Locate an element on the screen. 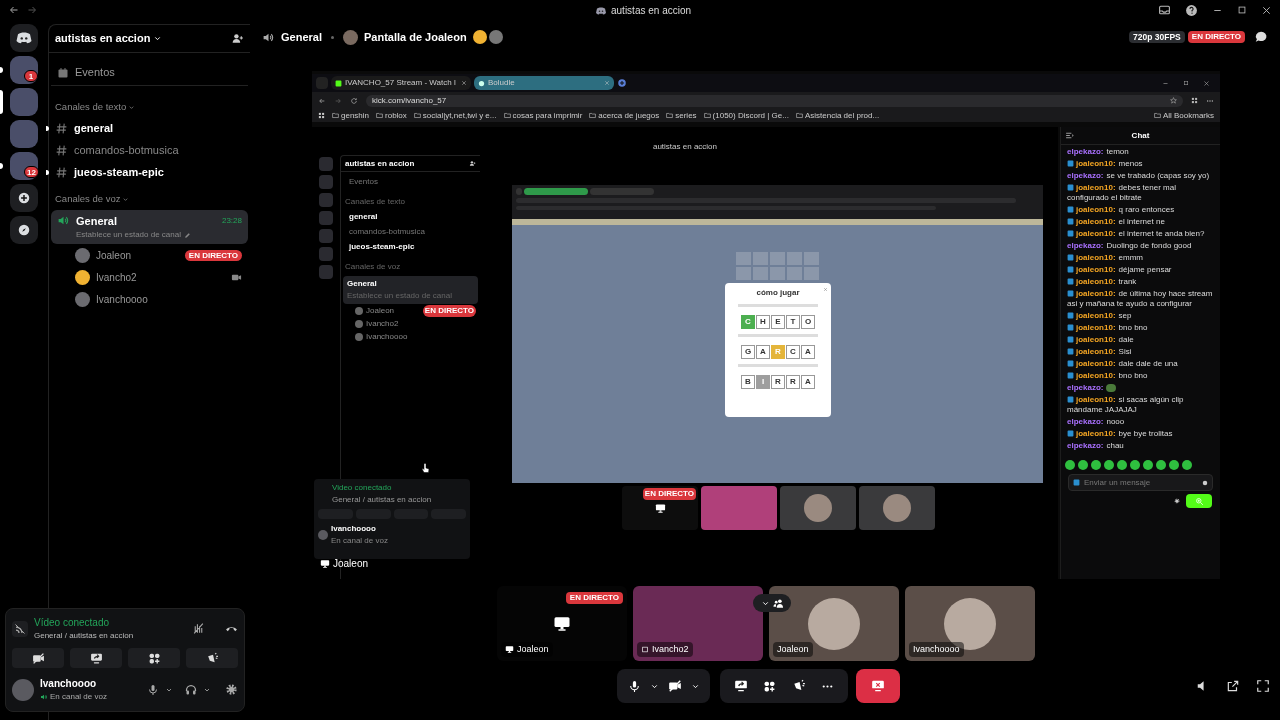 The width and height of the screenshot is (1280, 720). bookmark: cosas para imprimir is located at coordinates (543, 115).